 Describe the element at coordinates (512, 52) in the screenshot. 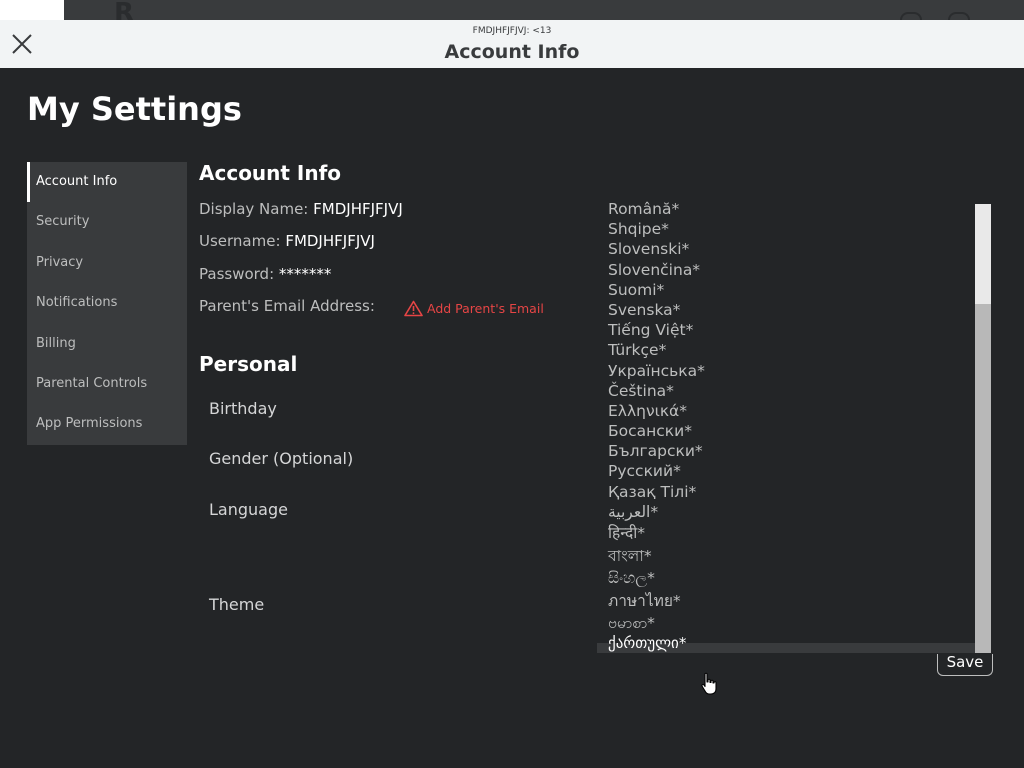

I see `header-title: Account Info` at that location.